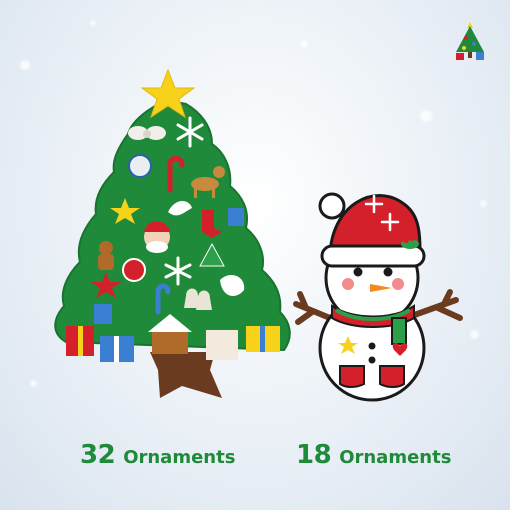 The height and width of the screenshot is (510, 510). What do you see at coordinates (314, 455) in the screenshot?
I see `snowman-ornament-count: 18` at bounding box center [314, 455].